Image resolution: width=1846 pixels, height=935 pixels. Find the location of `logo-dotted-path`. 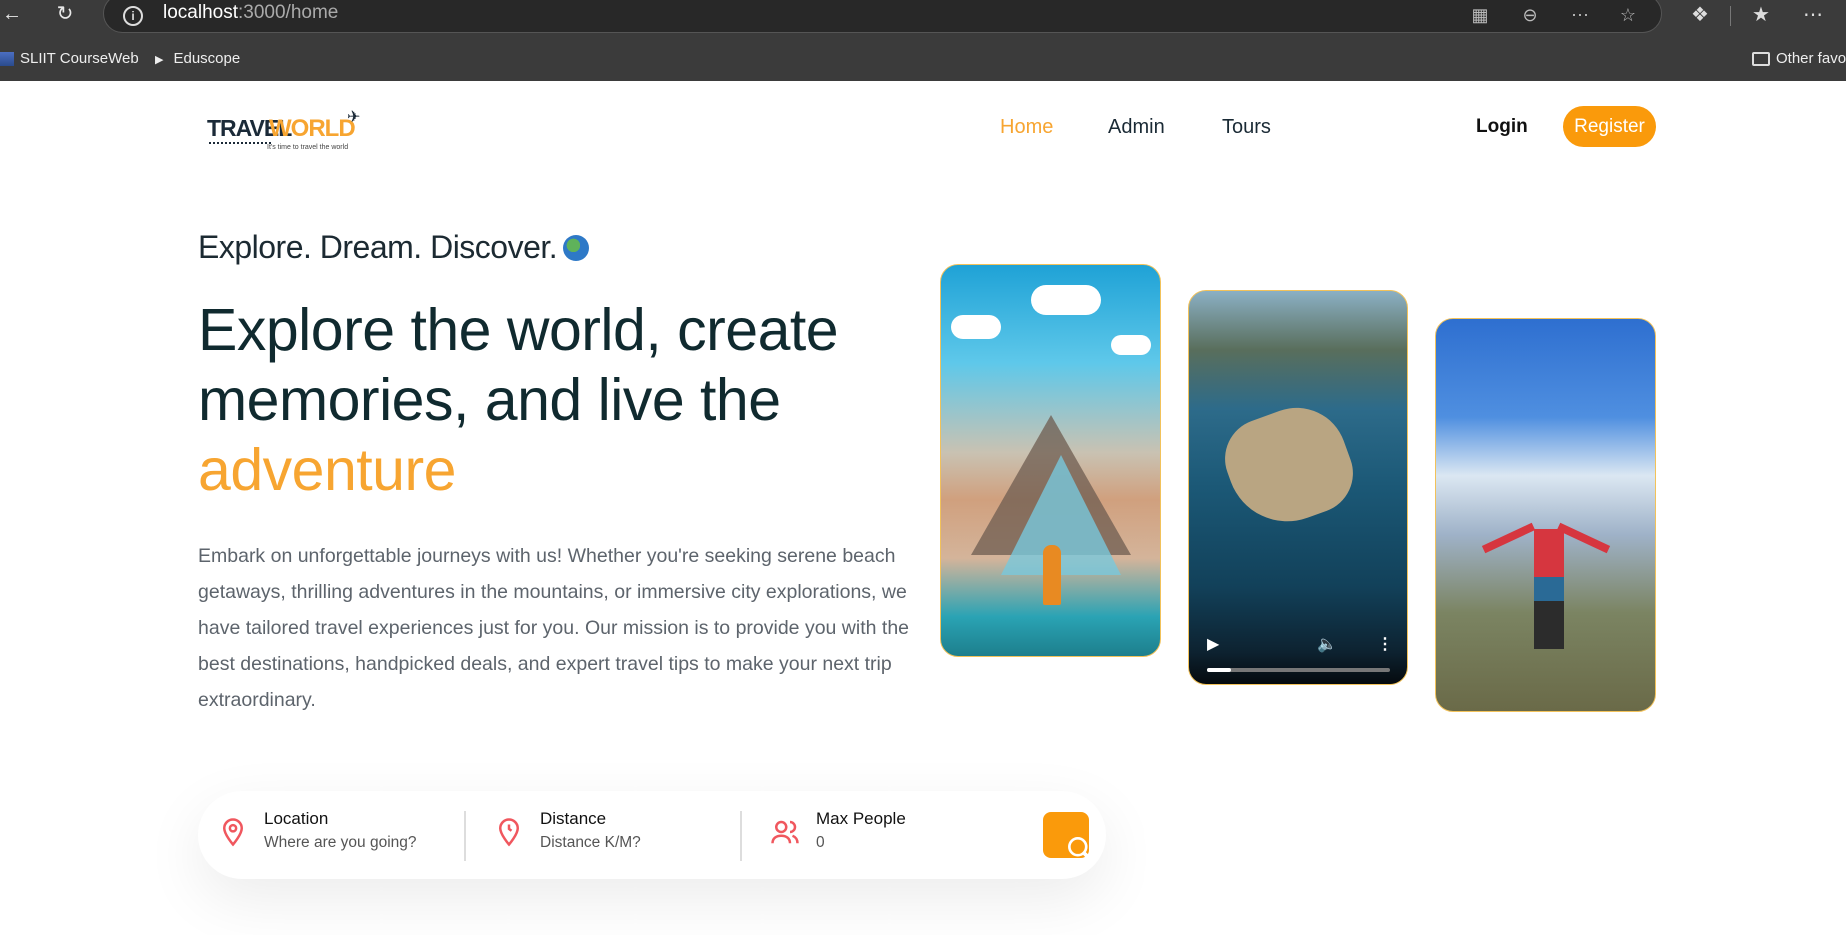

logo-dotted-path is located at coordinates (240, 143).